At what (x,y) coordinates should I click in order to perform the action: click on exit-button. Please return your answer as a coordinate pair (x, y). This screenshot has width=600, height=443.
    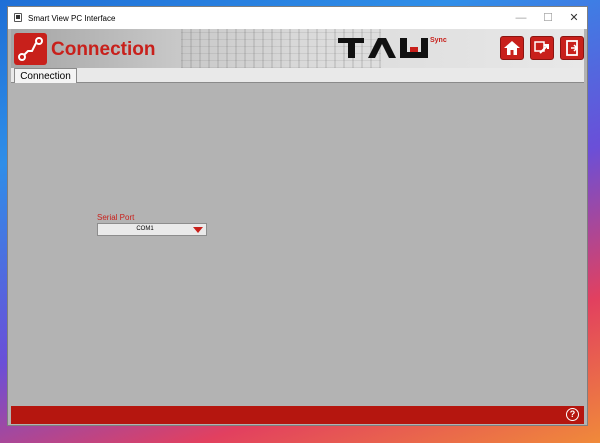
    Looking at the image, I should click on (572, 48).